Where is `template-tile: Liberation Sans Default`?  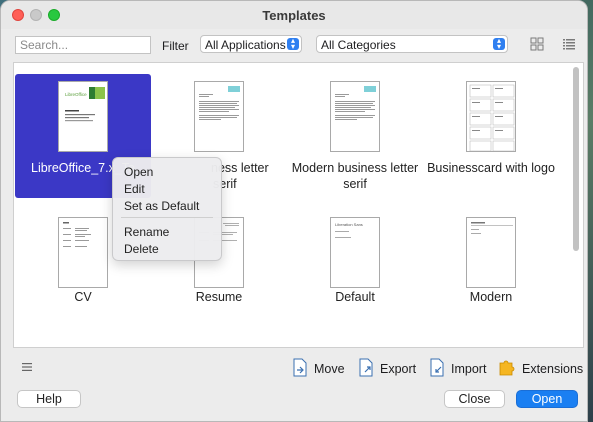 template-tile: Liberation Sans Default is located at coordinates (355, 272).